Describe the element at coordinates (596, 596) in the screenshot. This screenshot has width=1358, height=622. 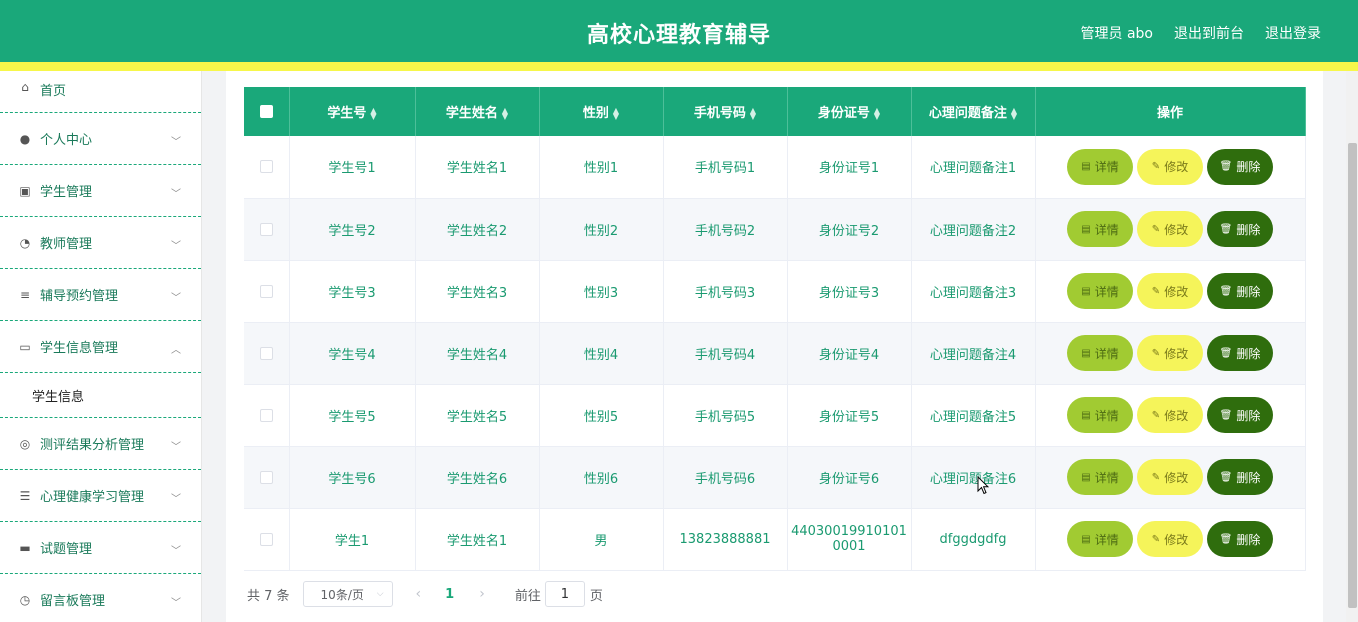
I see `goto-unit: 页` at that location.